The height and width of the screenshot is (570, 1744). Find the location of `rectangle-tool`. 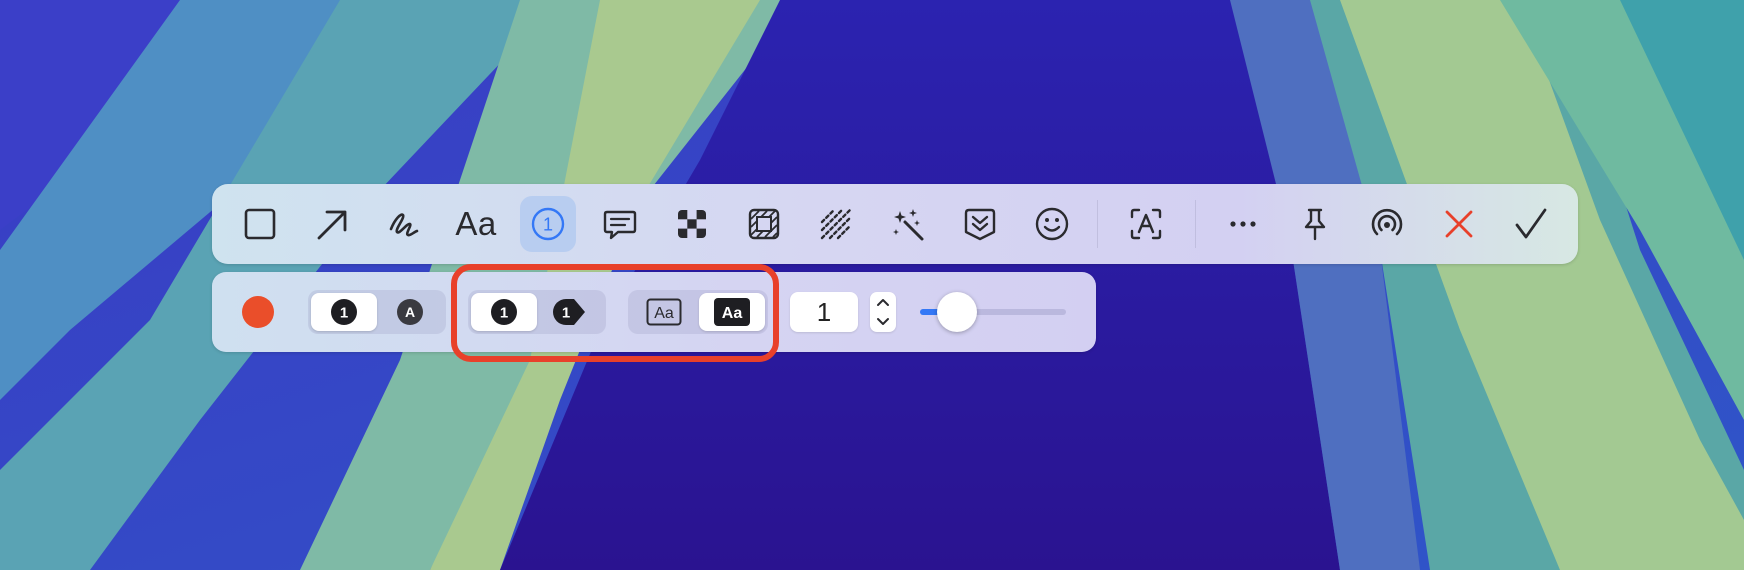

rectangle-tool is located at coordinates (260, 224).